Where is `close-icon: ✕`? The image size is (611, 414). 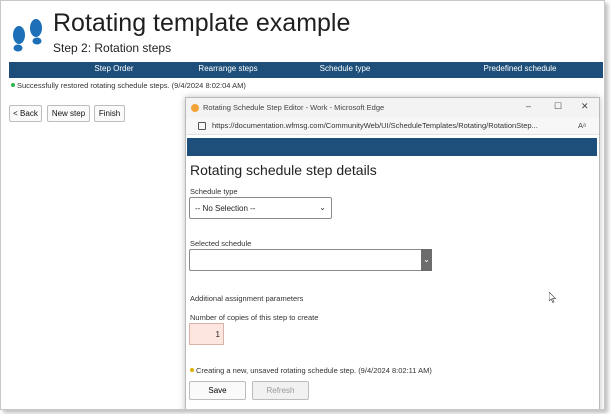
close-icon: ✕ is located at coordinates (585, 106).